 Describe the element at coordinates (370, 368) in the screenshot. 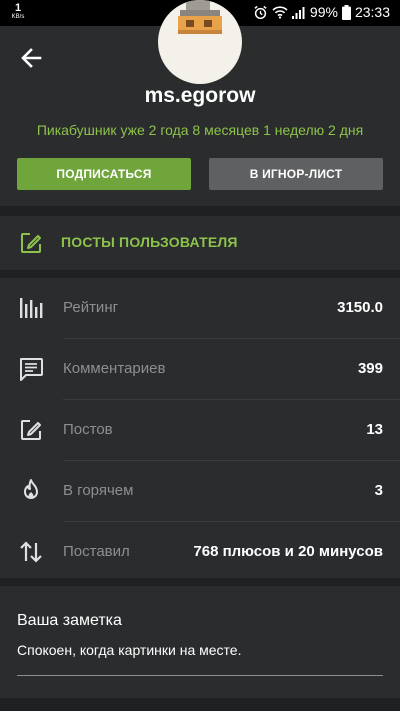

I see `stat-value: 399` at that location.